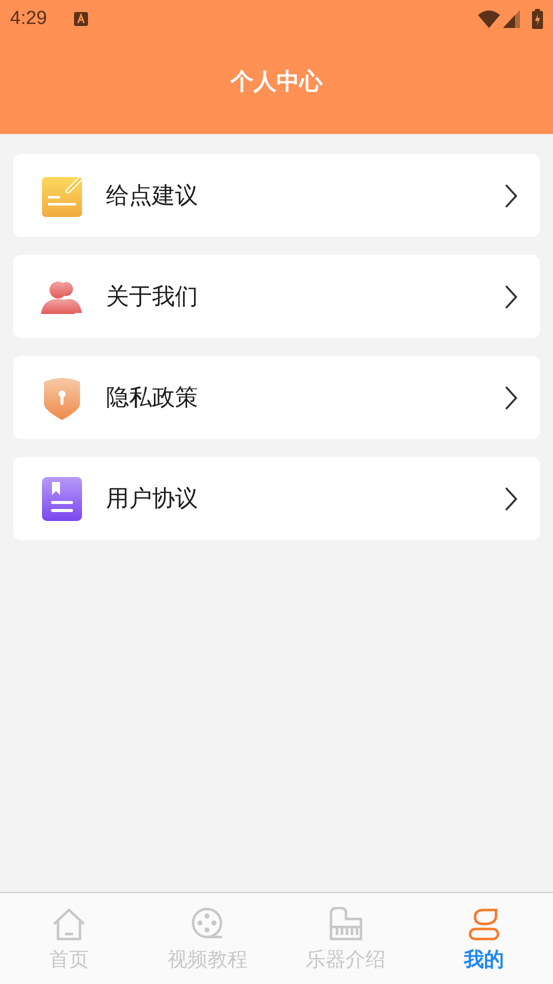  I want to click on menu-item-label: 用户协议, so click(152, 499).